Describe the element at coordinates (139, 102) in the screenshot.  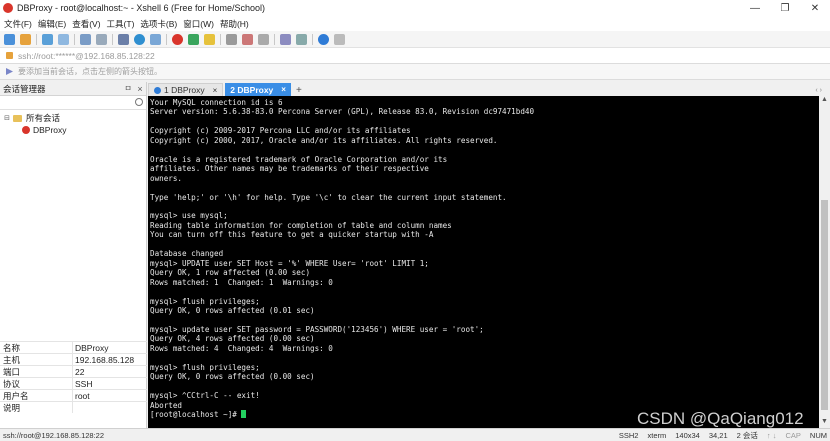
I see `search-icon` at that location.